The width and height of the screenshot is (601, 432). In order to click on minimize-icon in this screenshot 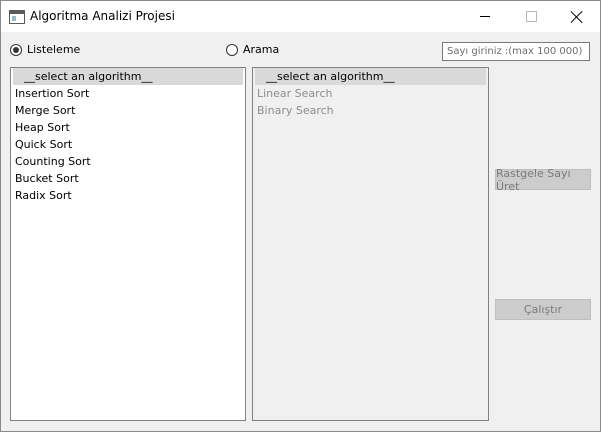, I will do `click(485, 16)`.